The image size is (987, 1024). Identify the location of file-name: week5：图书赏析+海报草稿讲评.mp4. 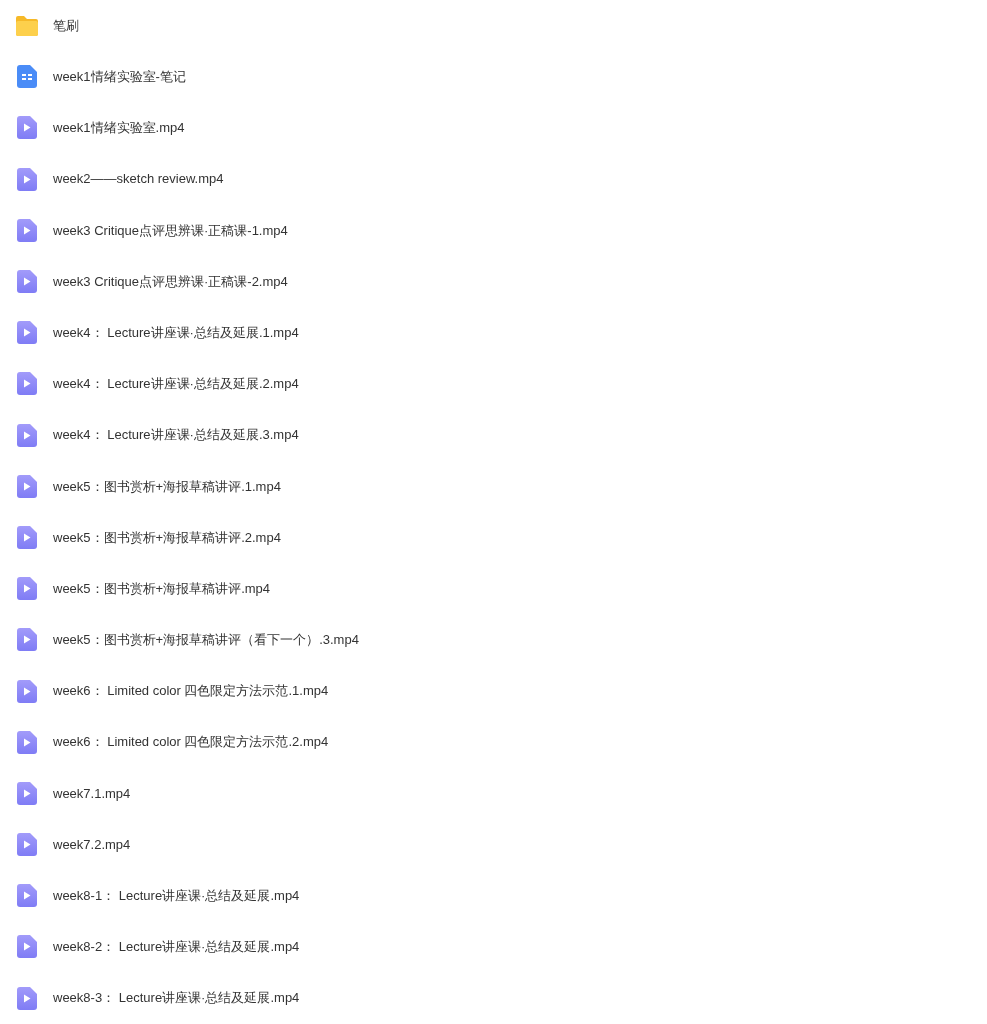
(162, 588).